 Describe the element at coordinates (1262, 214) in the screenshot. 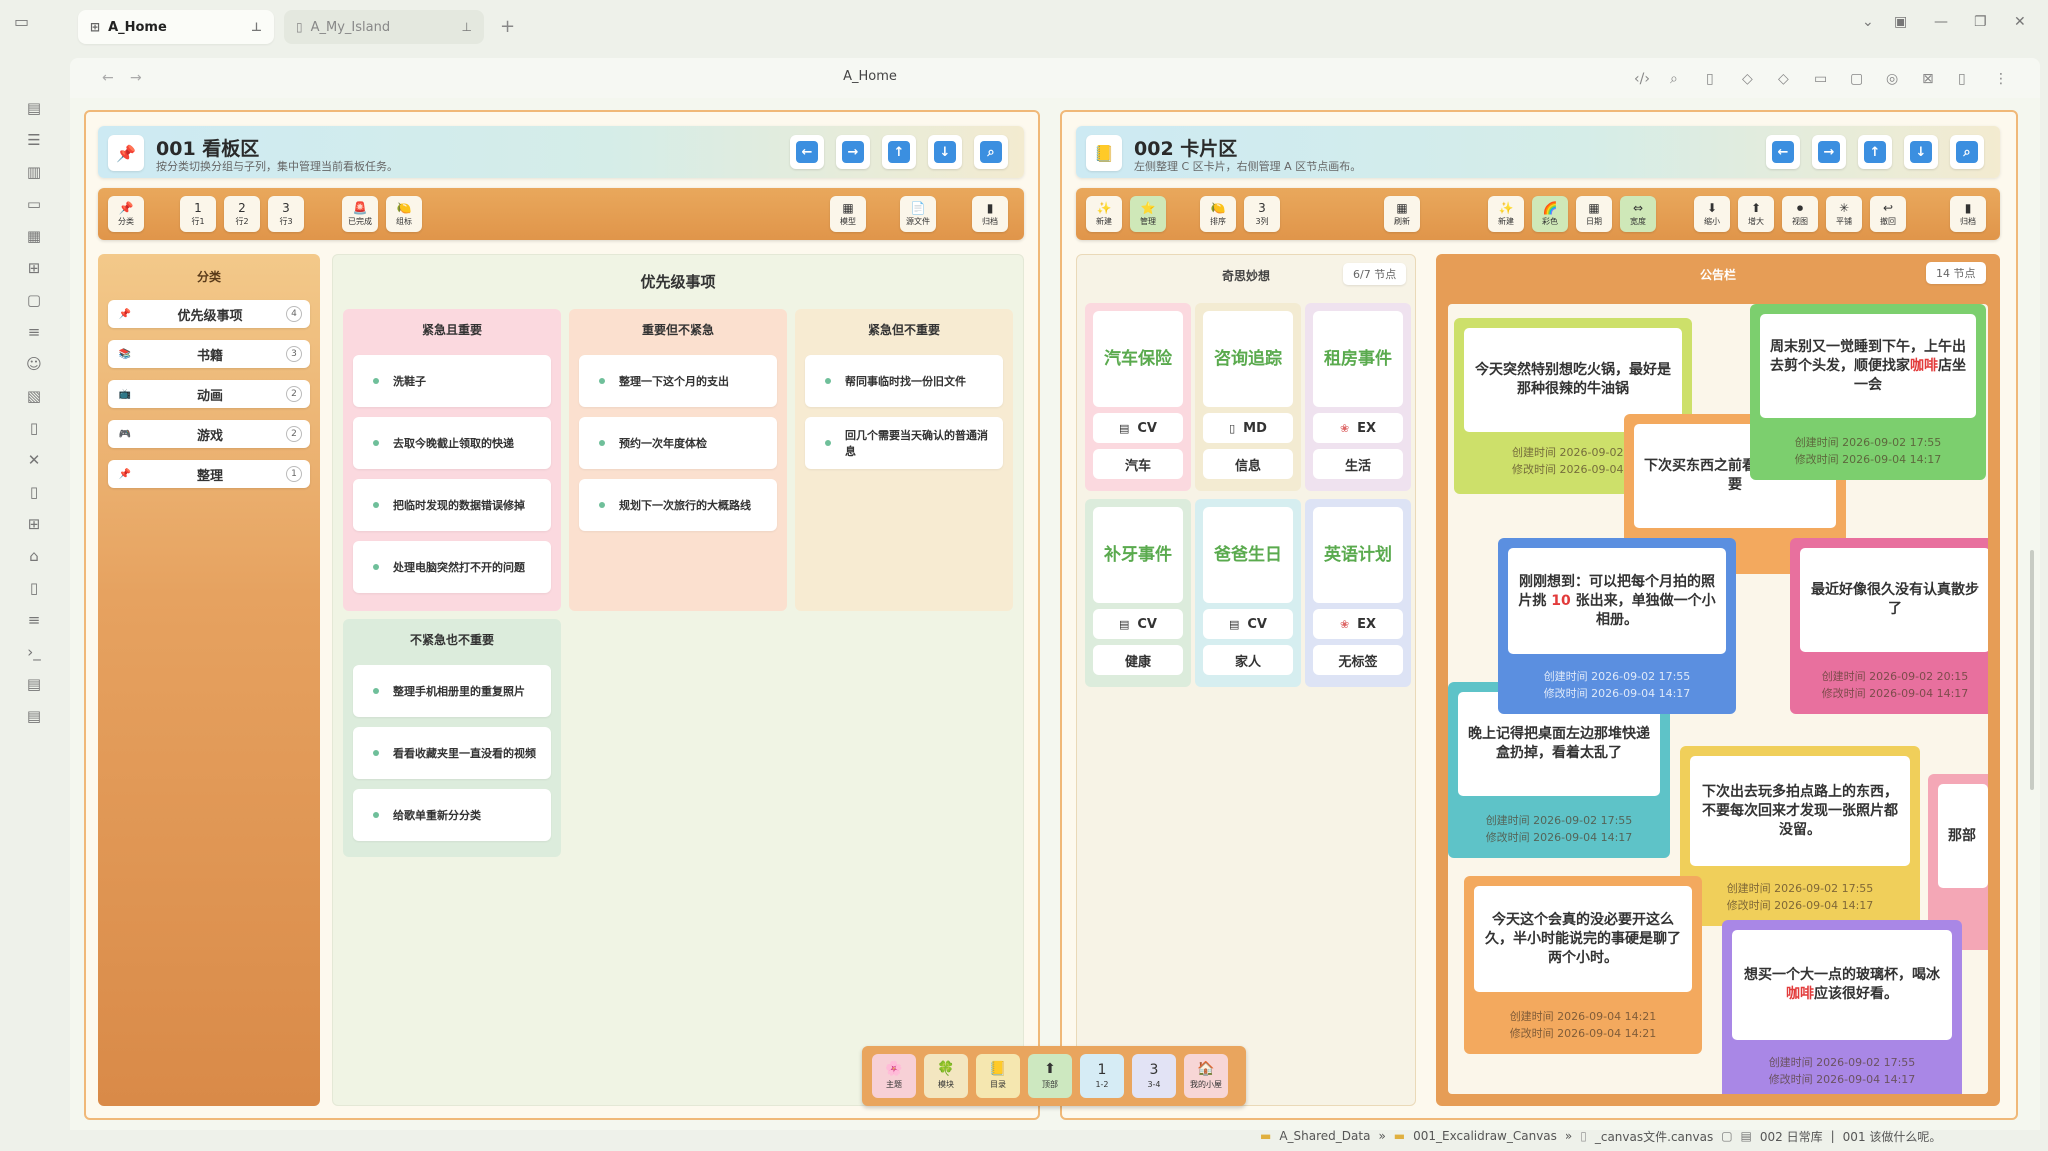

I see `toolbar-3col-button: 3 3列` at that location.